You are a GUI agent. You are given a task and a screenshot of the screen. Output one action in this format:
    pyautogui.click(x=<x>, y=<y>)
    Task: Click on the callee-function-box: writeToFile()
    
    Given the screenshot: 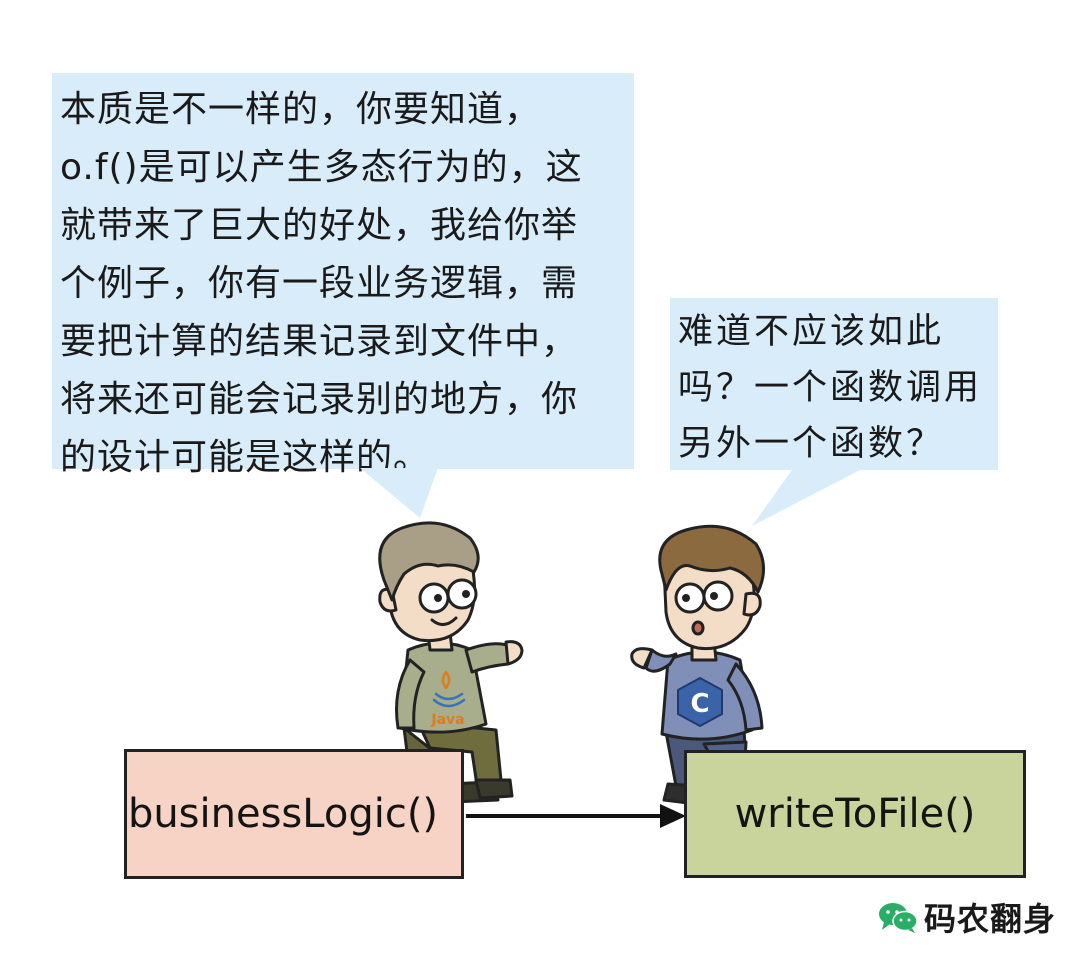 What is the action you would take?
    pyautogui.click(x=855, y=814)
    